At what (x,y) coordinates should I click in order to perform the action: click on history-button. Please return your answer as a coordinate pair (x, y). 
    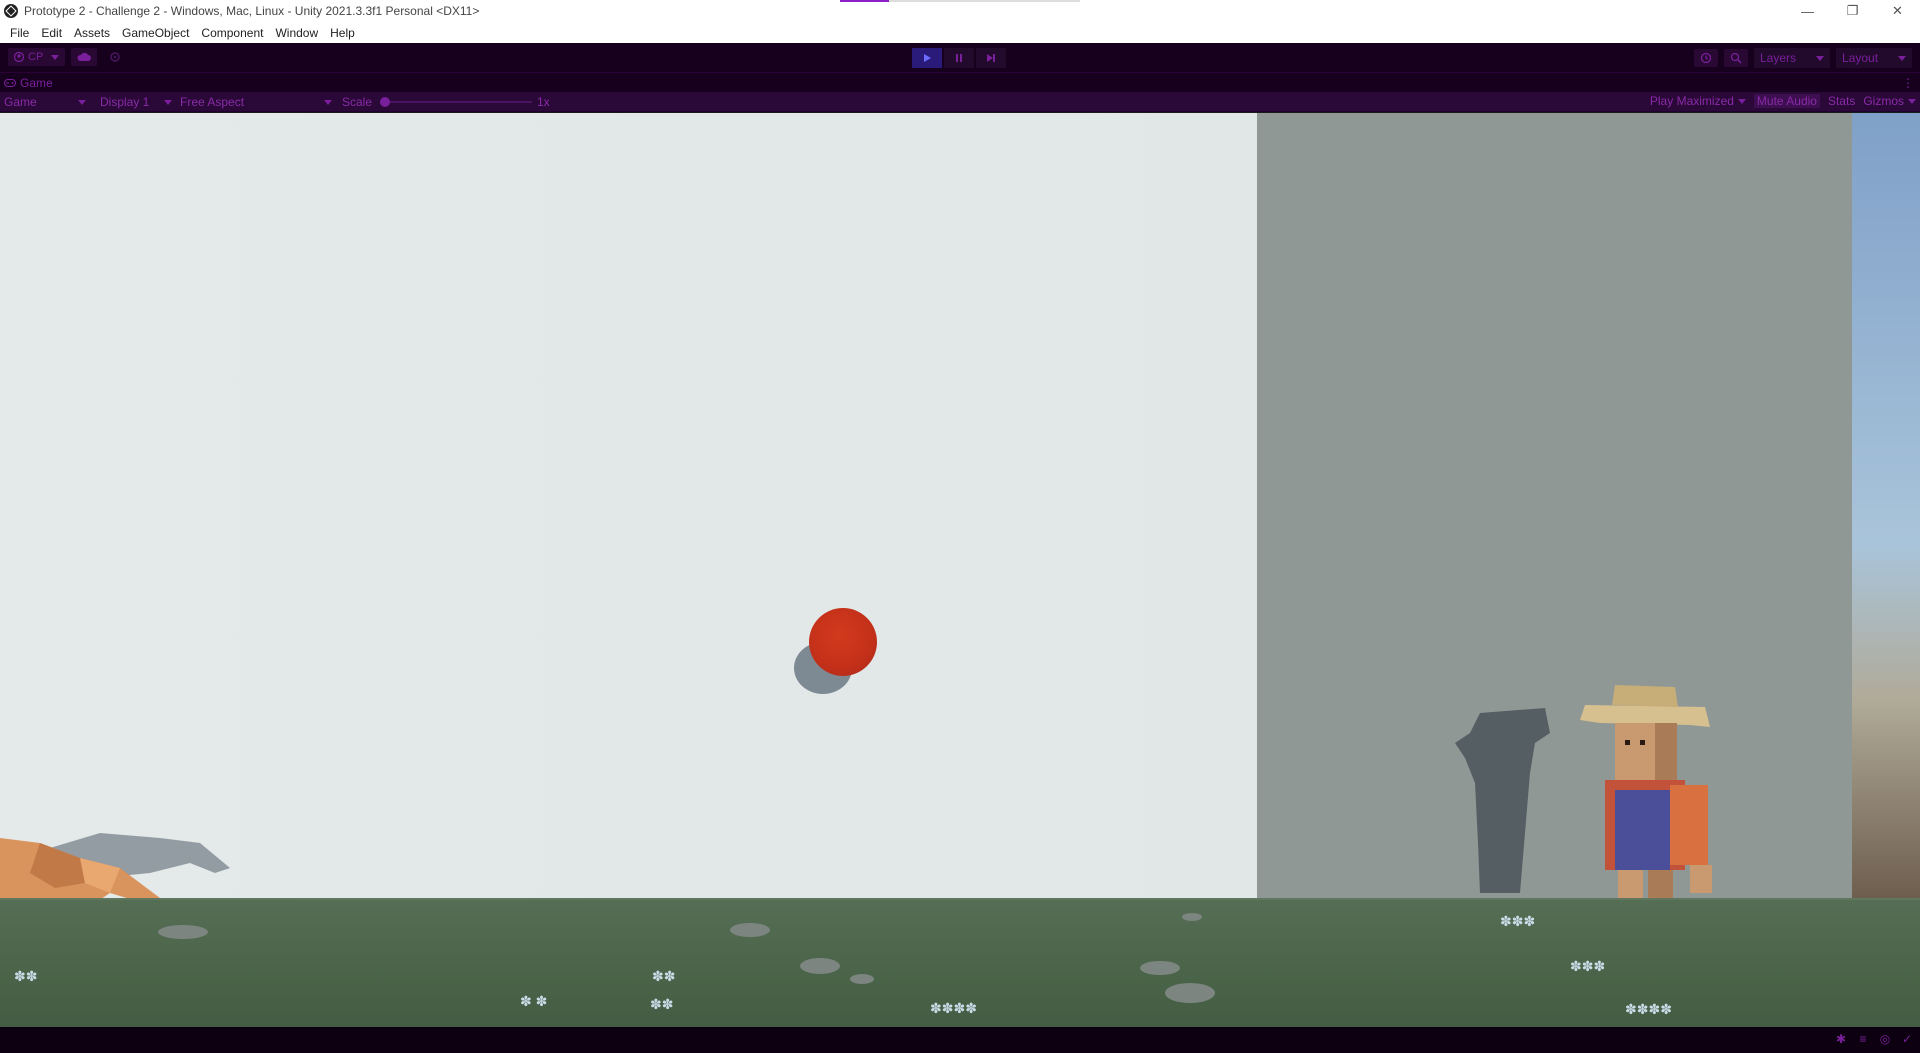
    Looking at the image, I should click on (1706, 58).